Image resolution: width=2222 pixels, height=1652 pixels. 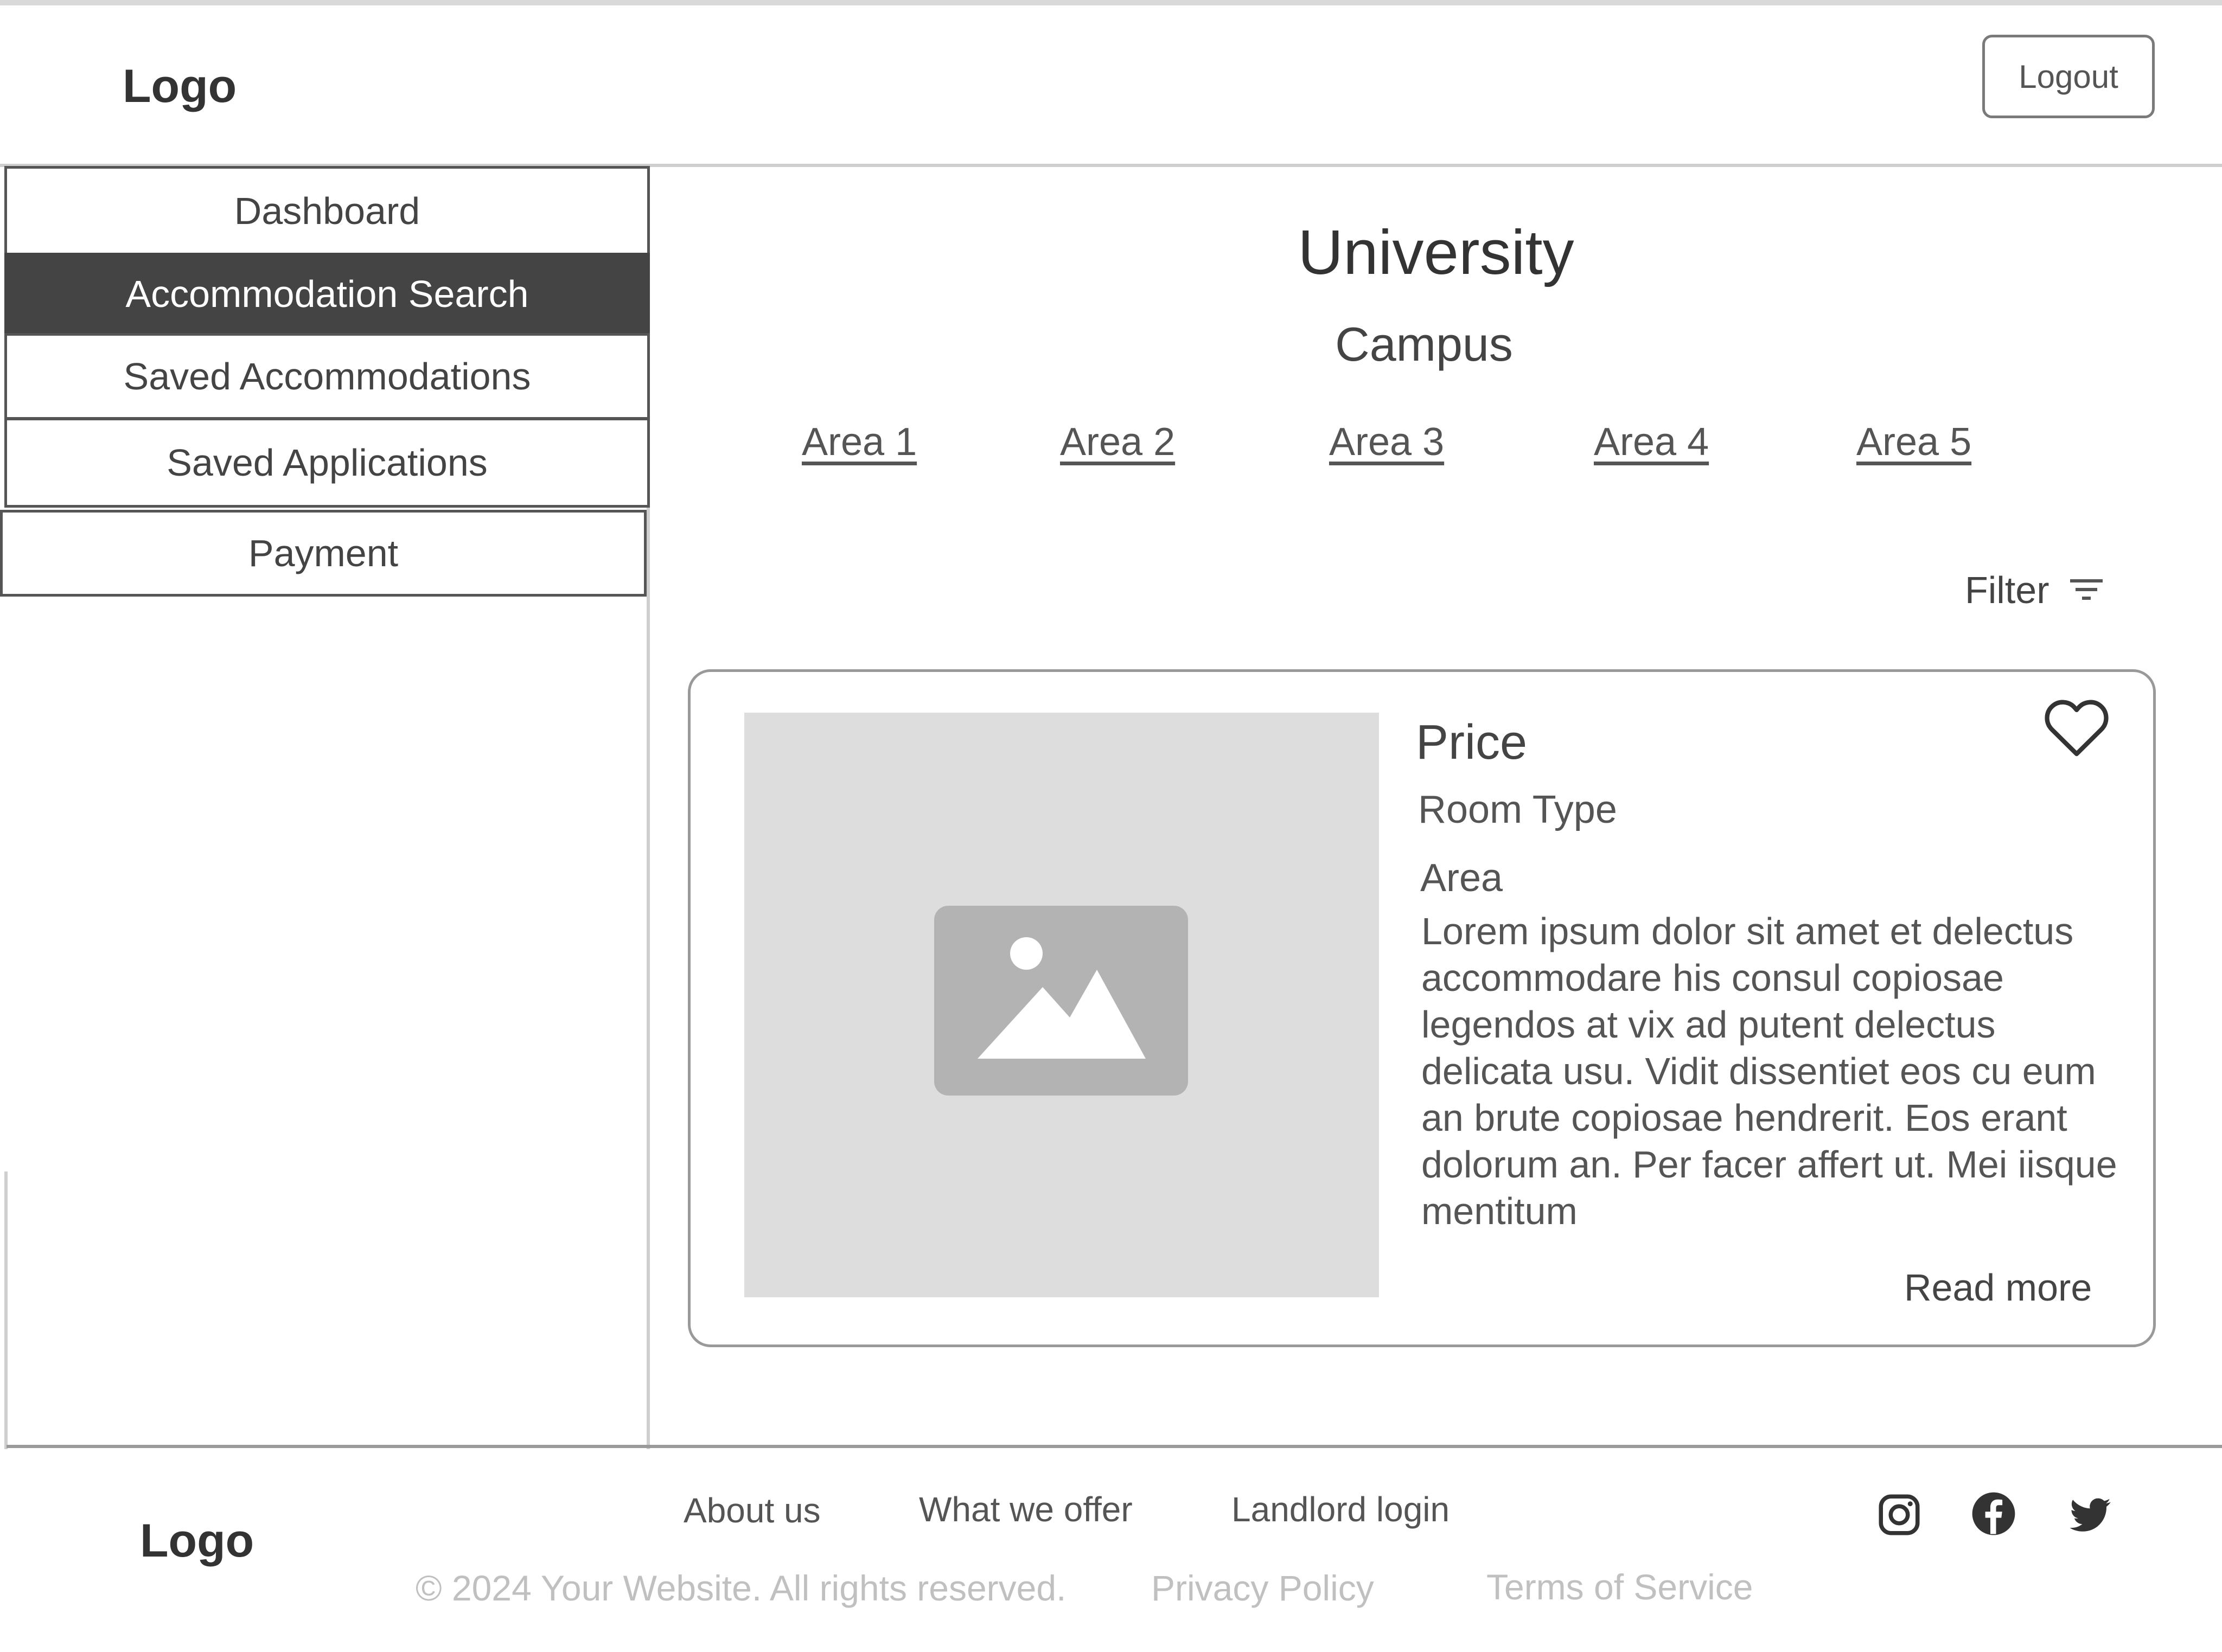 What do you see at coordinates (1436, 252) in the screenshot?
I see `page-title: University` at bounding box center [1436, 252].